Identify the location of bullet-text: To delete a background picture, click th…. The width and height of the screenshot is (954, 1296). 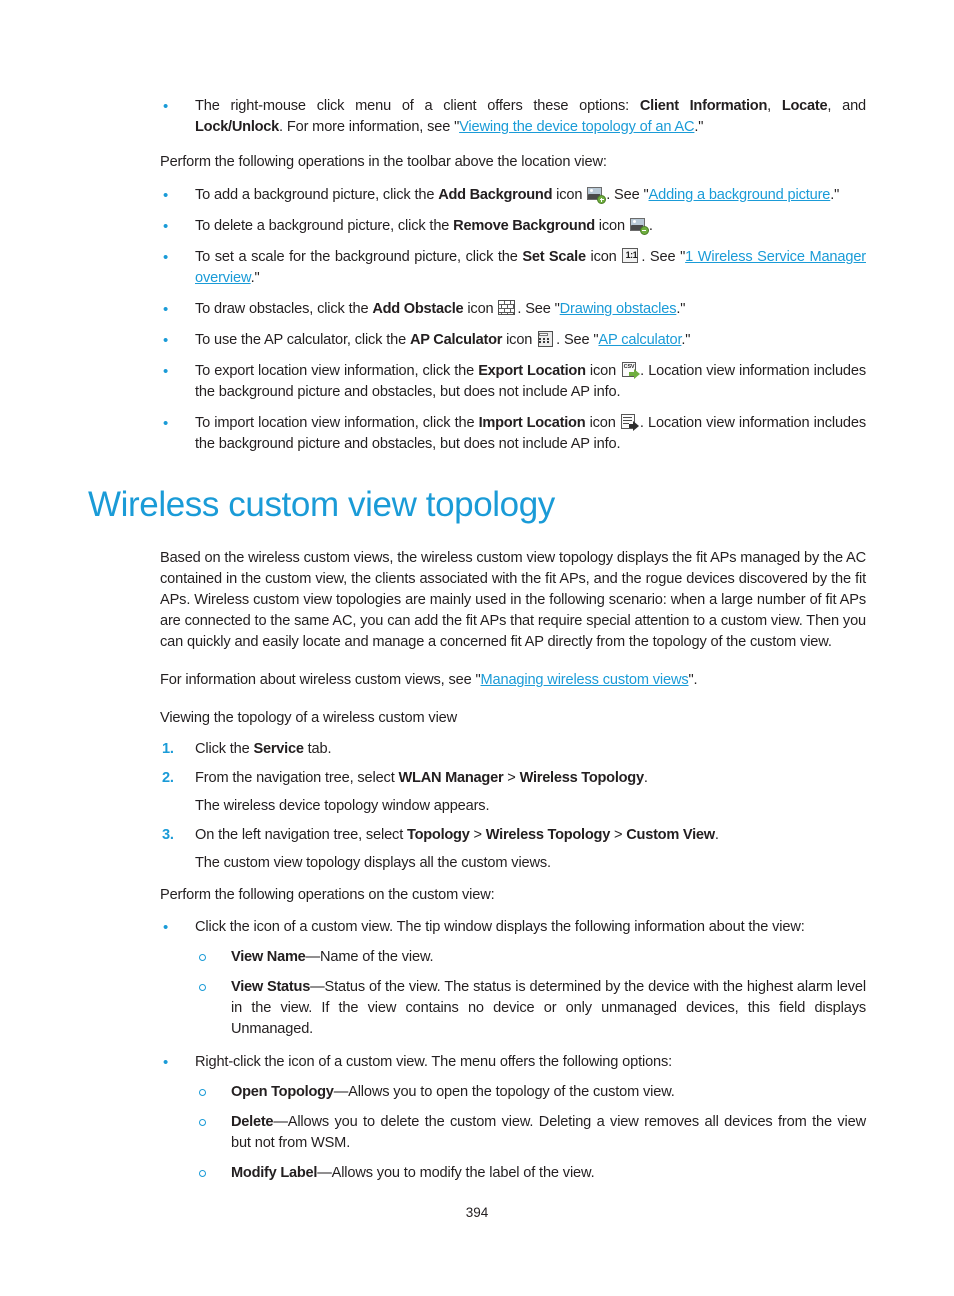
(424, 226).